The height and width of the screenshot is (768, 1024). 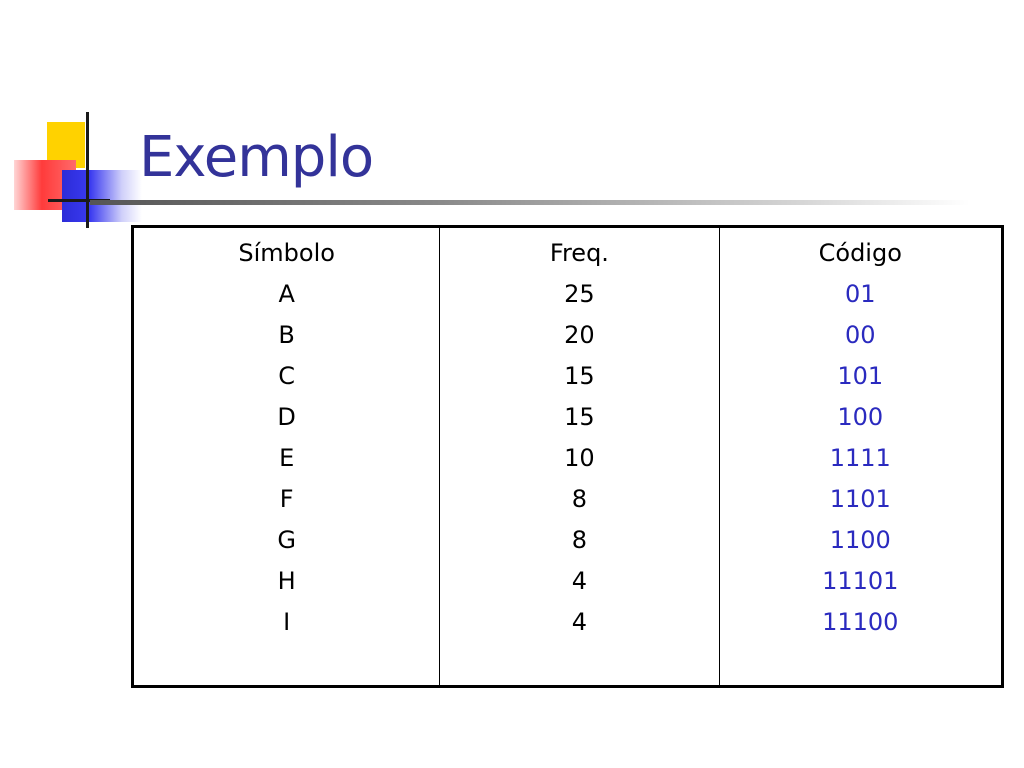 I want to click on code-cell: 1111, so click(x=860, y=458).